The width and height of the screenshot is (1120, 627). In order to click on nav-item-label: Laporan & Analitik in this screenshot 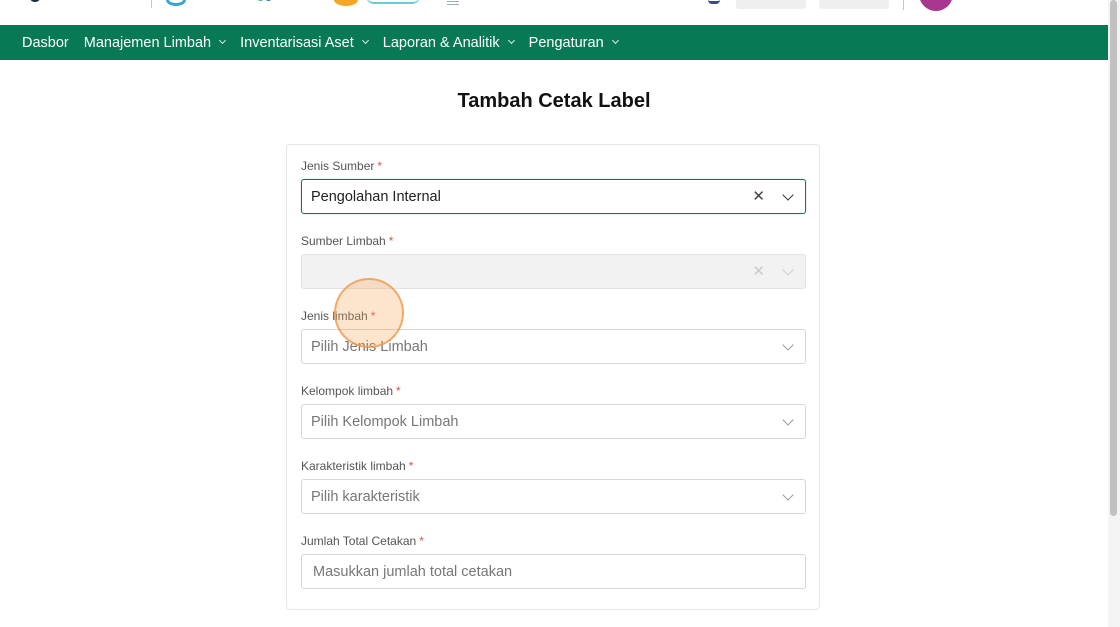, I will do `click(441, 42)`.